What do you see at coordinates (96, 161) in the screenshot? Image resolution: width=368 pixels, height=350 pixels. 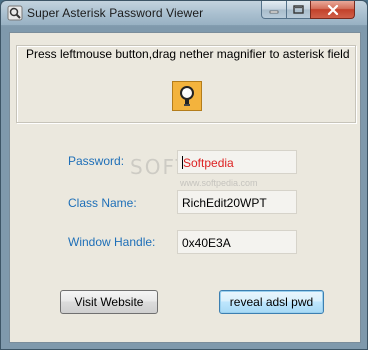 I see `password-label: Password:` at bounding box center [96, 161].